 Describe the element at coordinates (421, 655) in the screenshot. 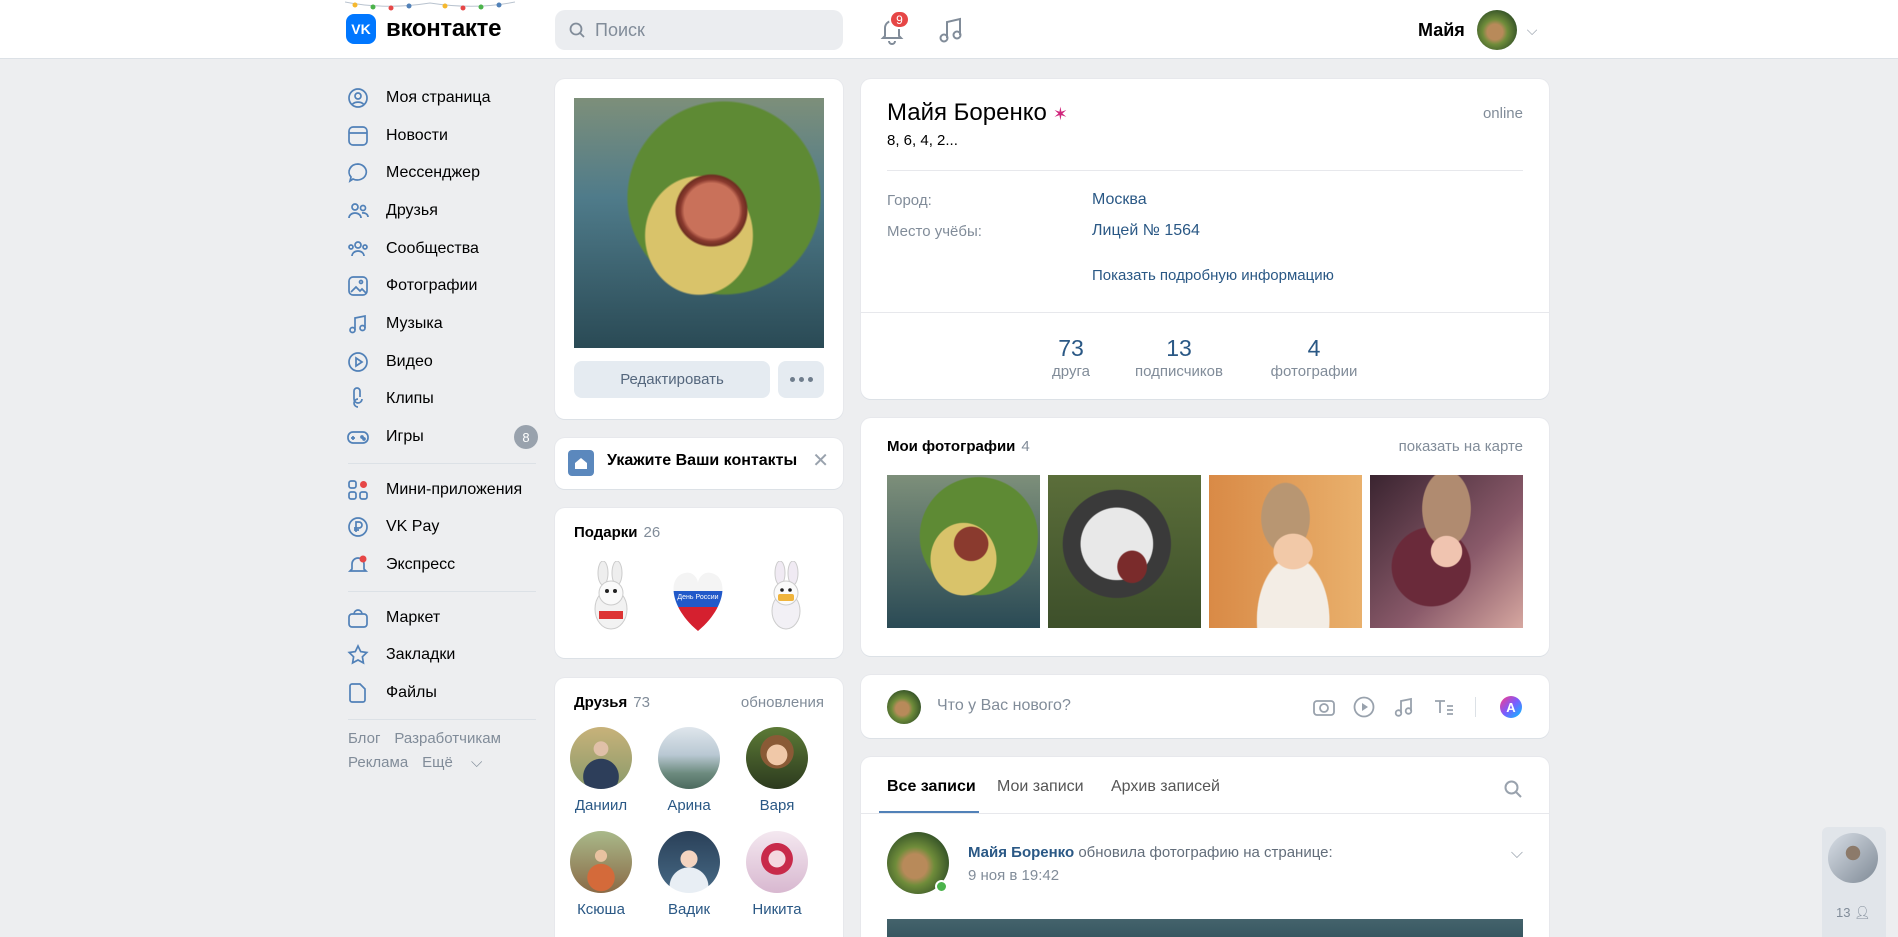

I see `sidebar-item-label: Закладки` at that location.